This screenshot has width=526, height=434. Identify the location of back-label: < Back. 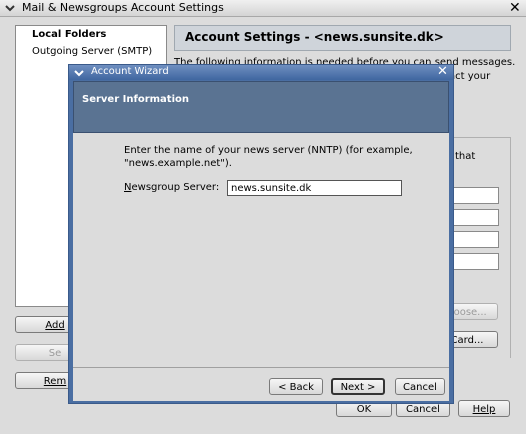
(296, 387).